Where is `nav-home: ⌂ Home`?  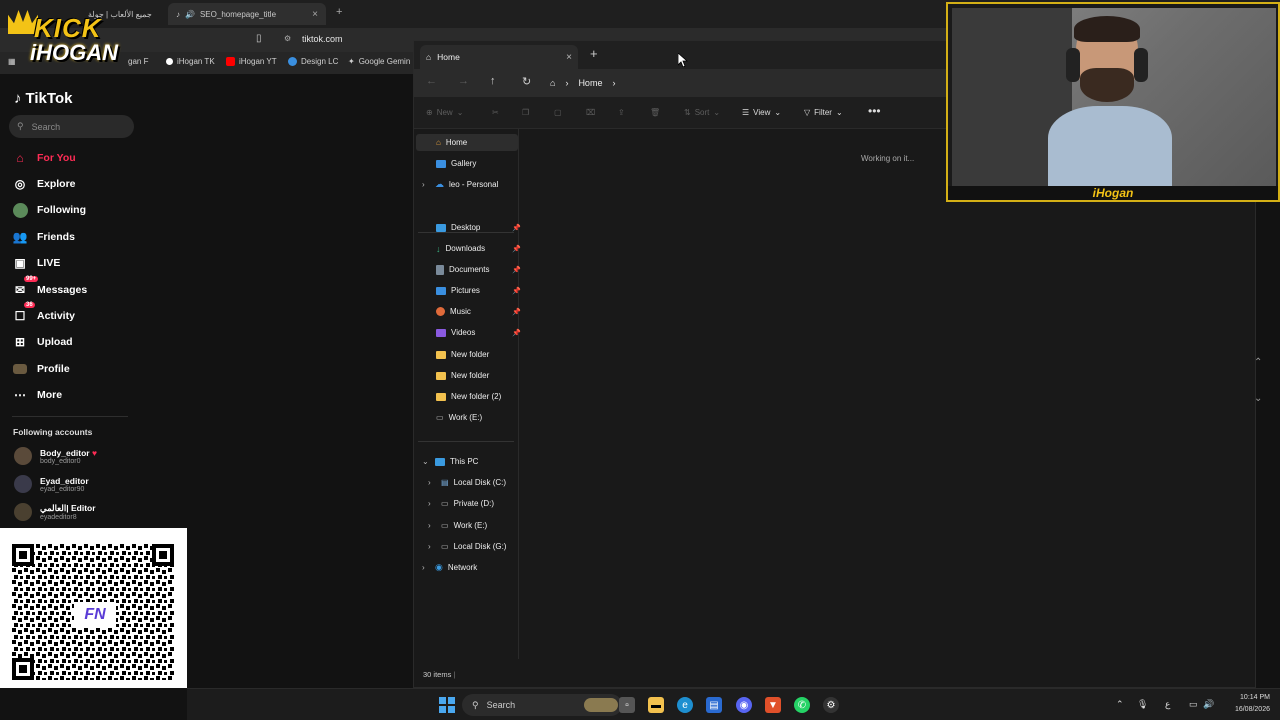 nav-home: ⌂ Home is located at coordinates (467, 142).